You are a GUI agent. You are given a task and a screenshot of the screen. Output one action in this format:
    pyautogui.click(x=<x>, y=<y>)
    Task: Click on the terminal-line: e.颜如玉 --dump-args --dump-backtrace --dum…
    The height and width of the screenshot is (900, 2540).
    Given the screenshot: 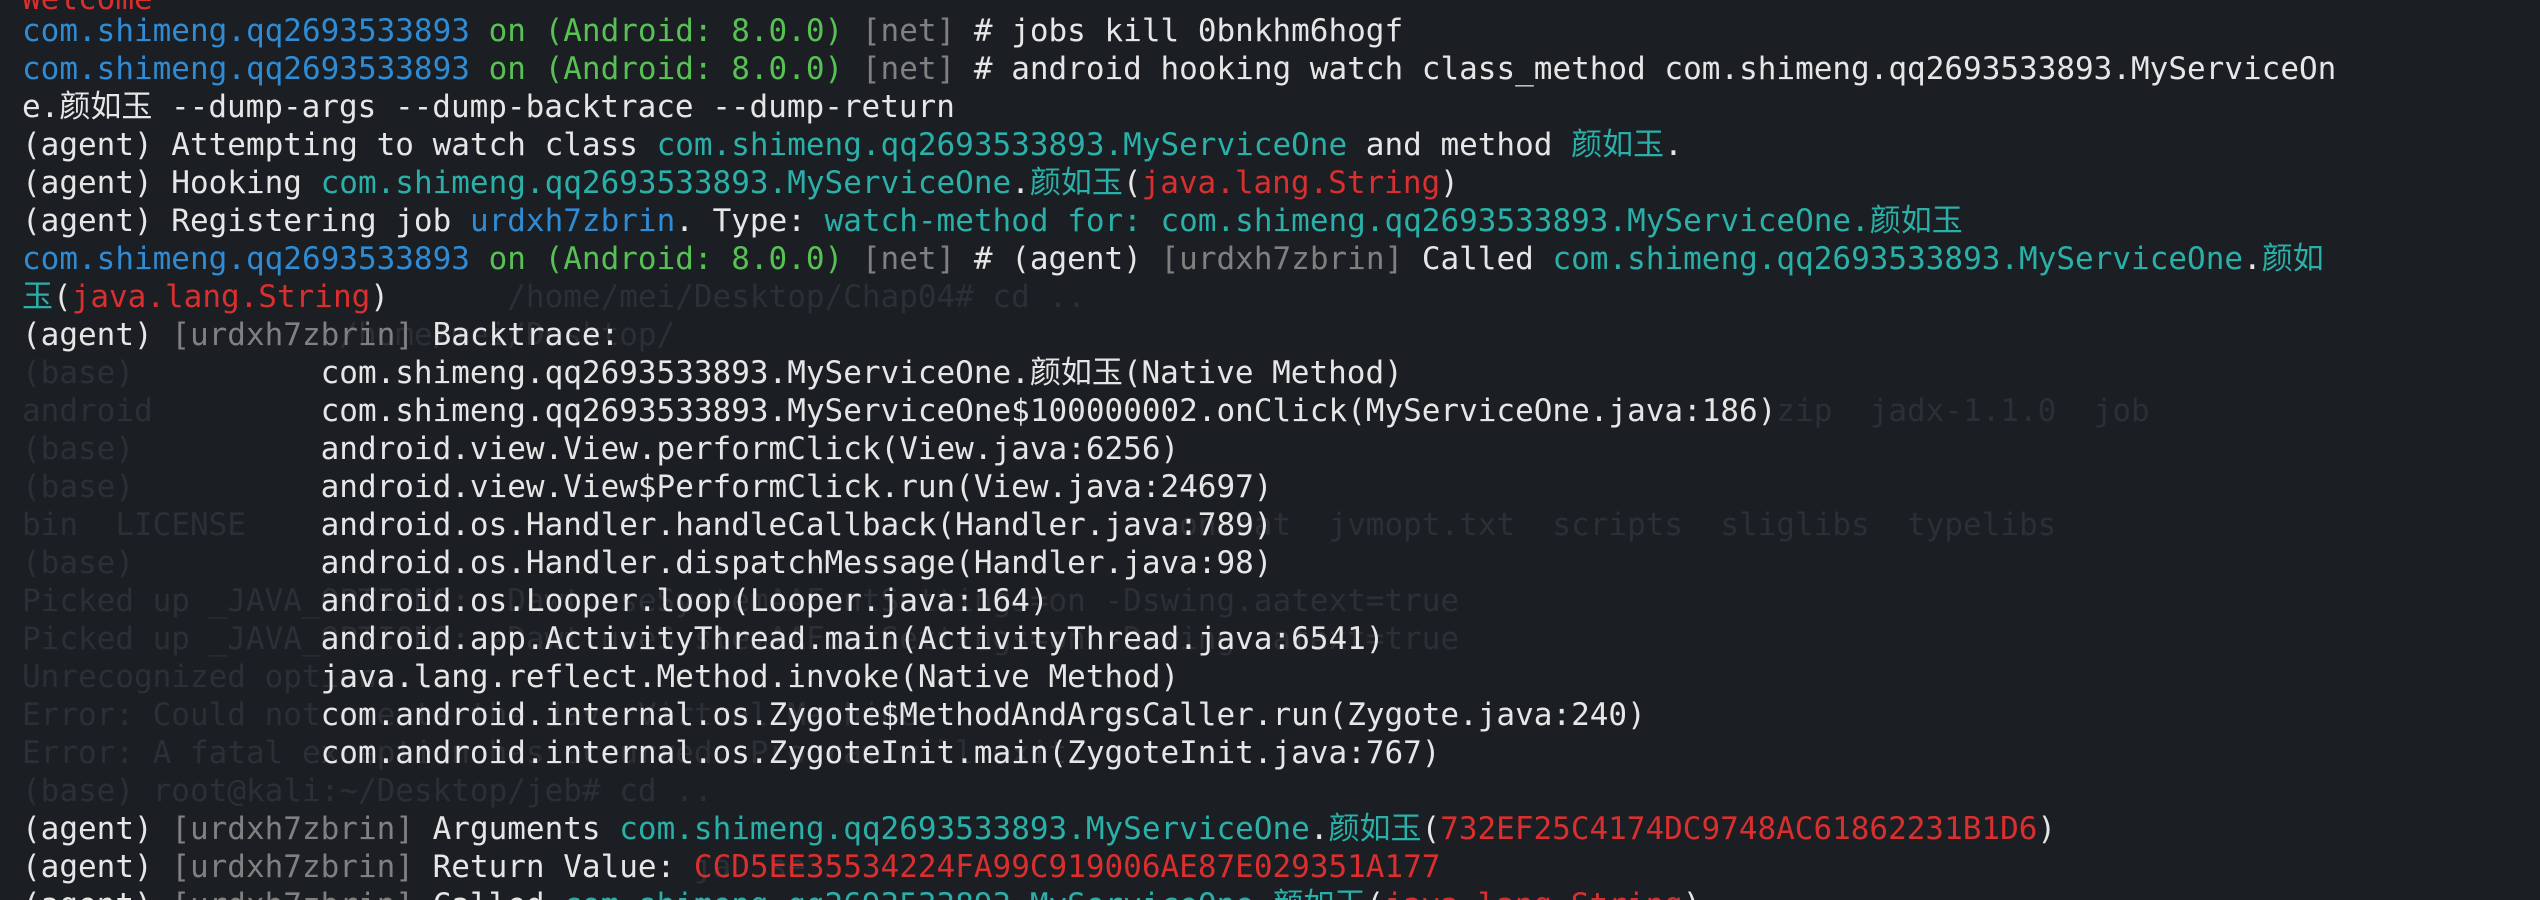 What is the action you would take?
    pyautogui.click(x=488, y=107)
    